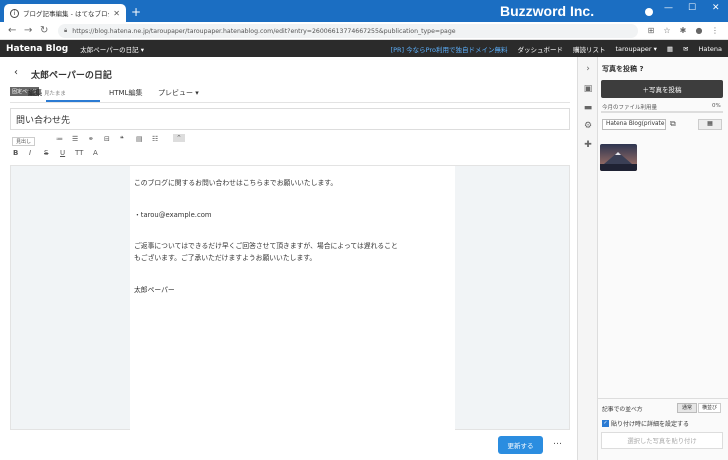  Describe the element at coordinates (662, 440) in the screenshot. I see `paste-photo-button: 選択した写真を貼り付け` at that location.